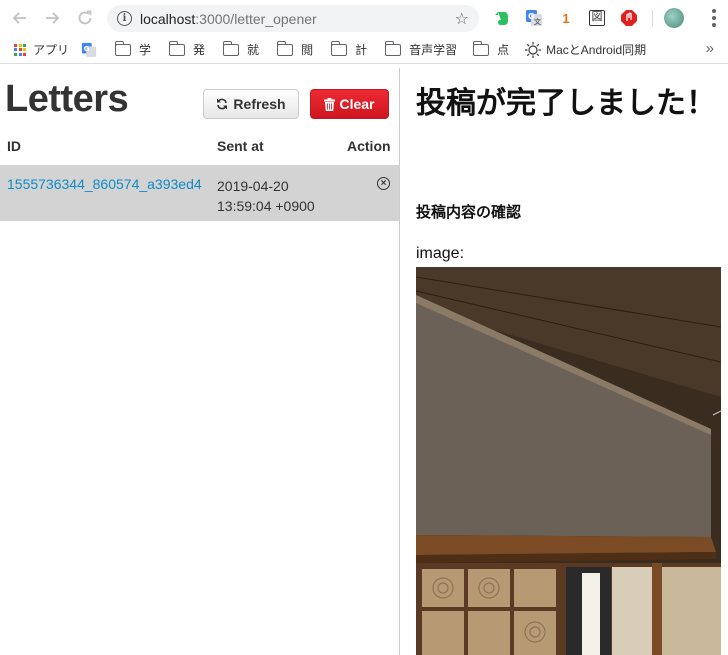 Image resolution: width=728 pixels, height=655 pixels. What do you see at coordinates (629, 18) in the screenshot?
I see `adblock-icon` at bounding box center [629, 18].